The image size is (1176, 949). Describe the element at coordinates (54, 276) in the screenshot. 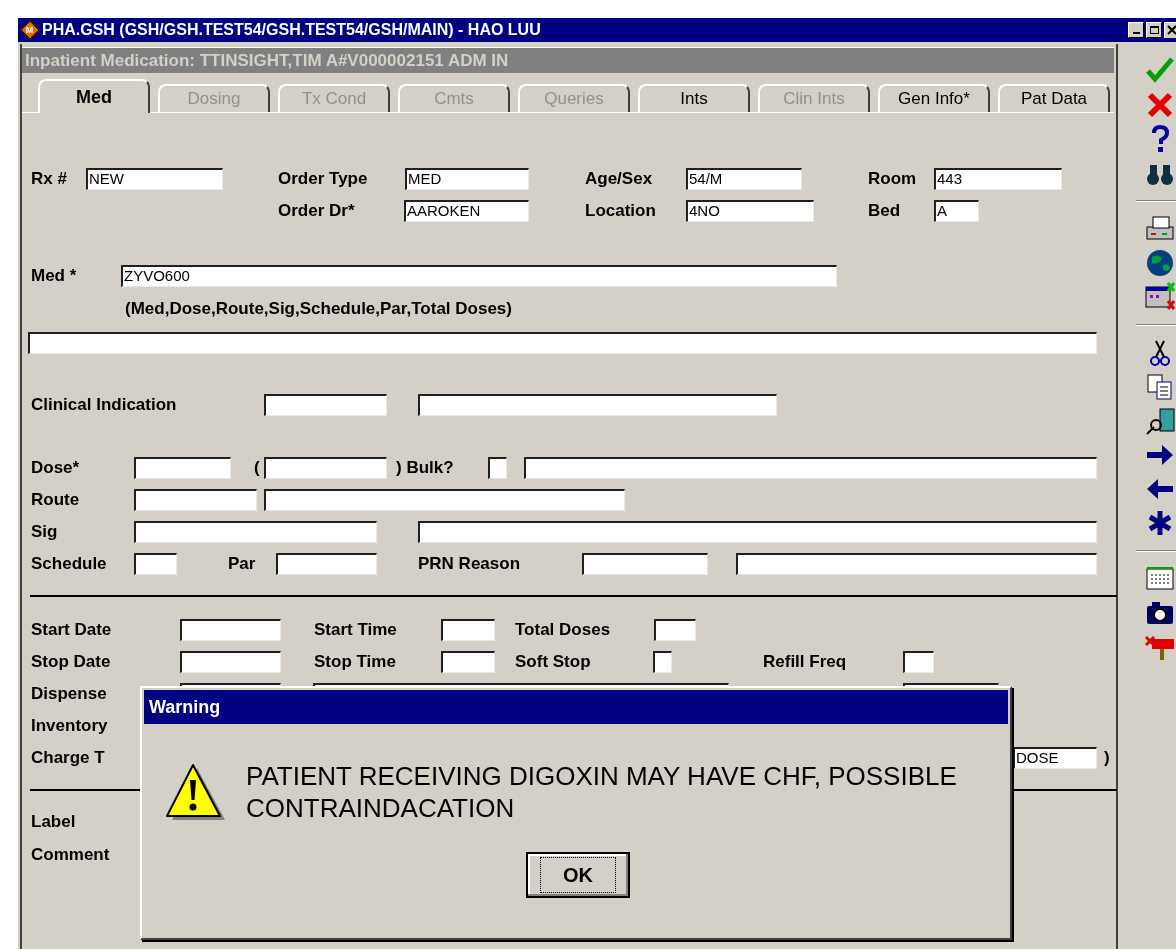

I see `field-label: Med *` at that location.